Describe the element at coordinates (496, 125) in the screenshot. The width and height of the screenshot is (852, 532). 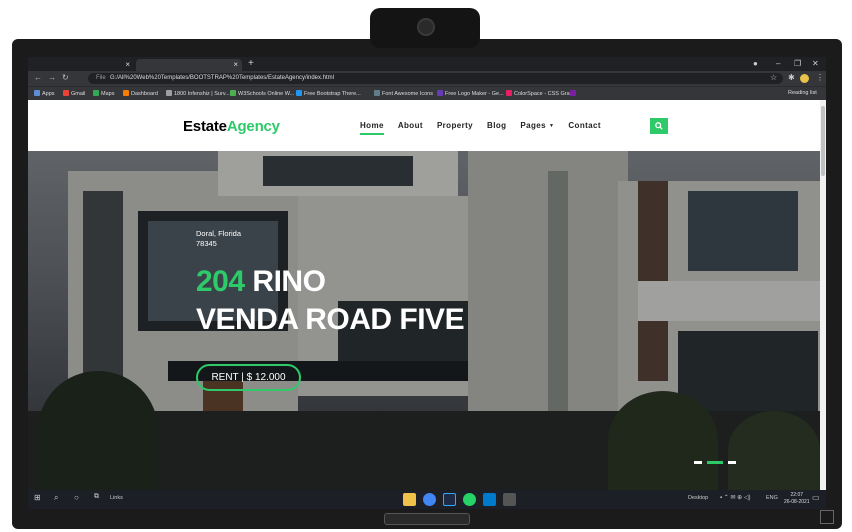
I see `nav-blog: Blog` at that location.